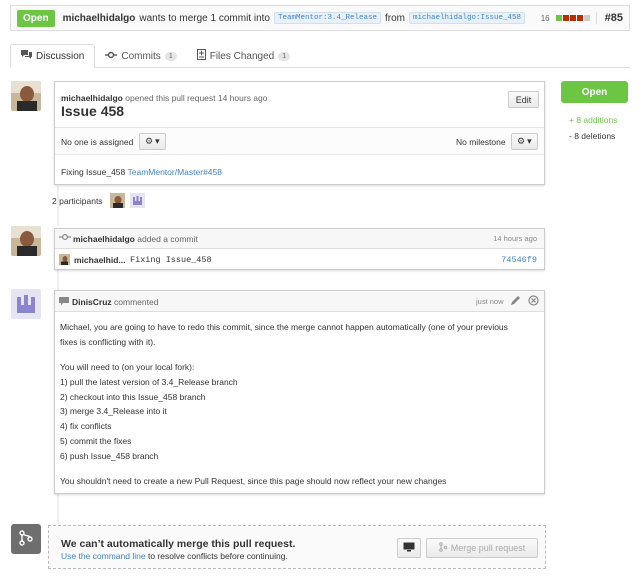  What do you see at coordinates (572, 18) in the screenshot?
I see `diffstat-bar` at bounding box center [572, 18].